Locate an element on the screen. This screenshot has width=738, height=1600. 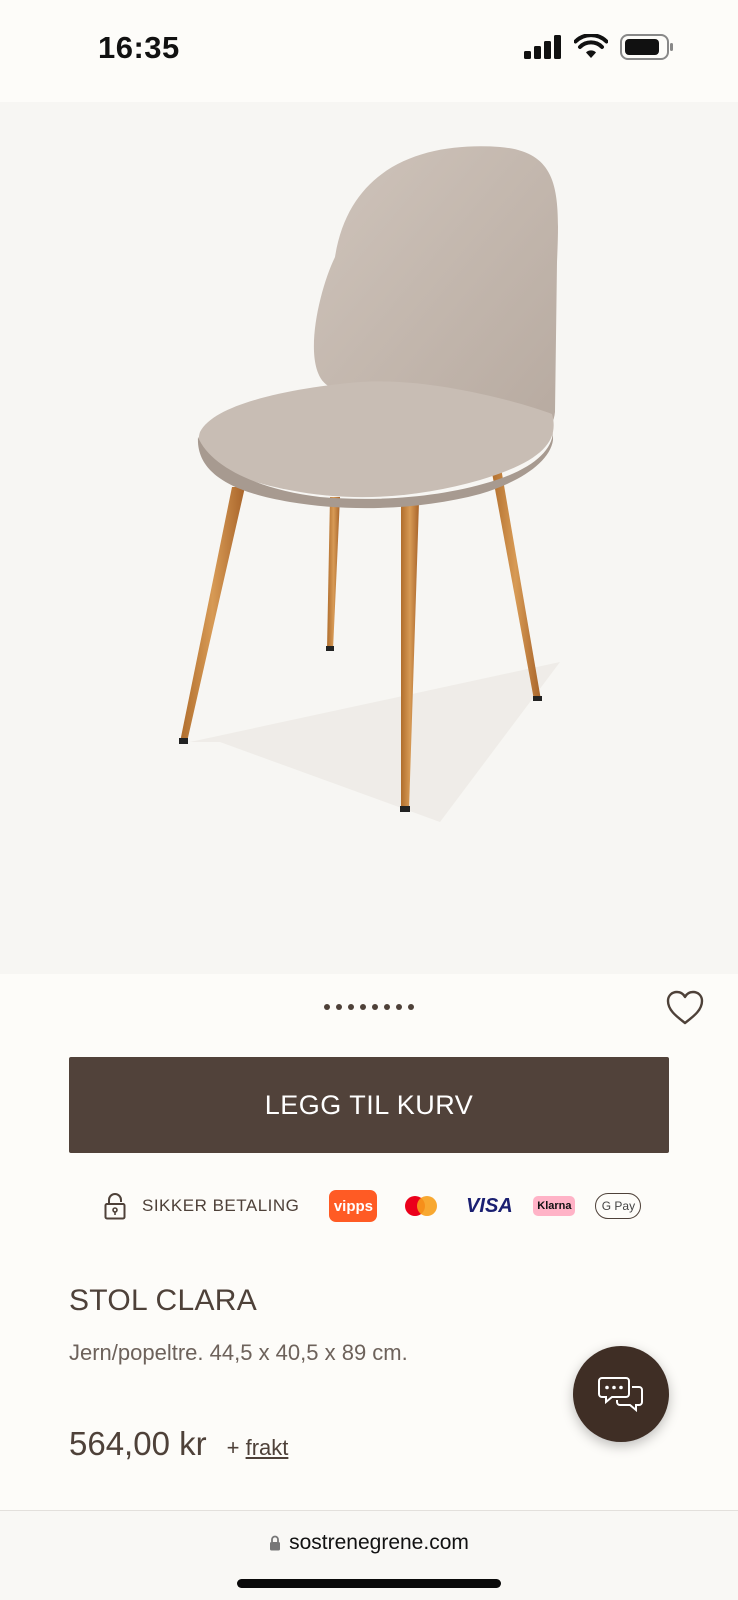
payment-methods-row: SIKKER BETALING vipps VISA Klarna G Pay is located at coordinates (373, 1206).